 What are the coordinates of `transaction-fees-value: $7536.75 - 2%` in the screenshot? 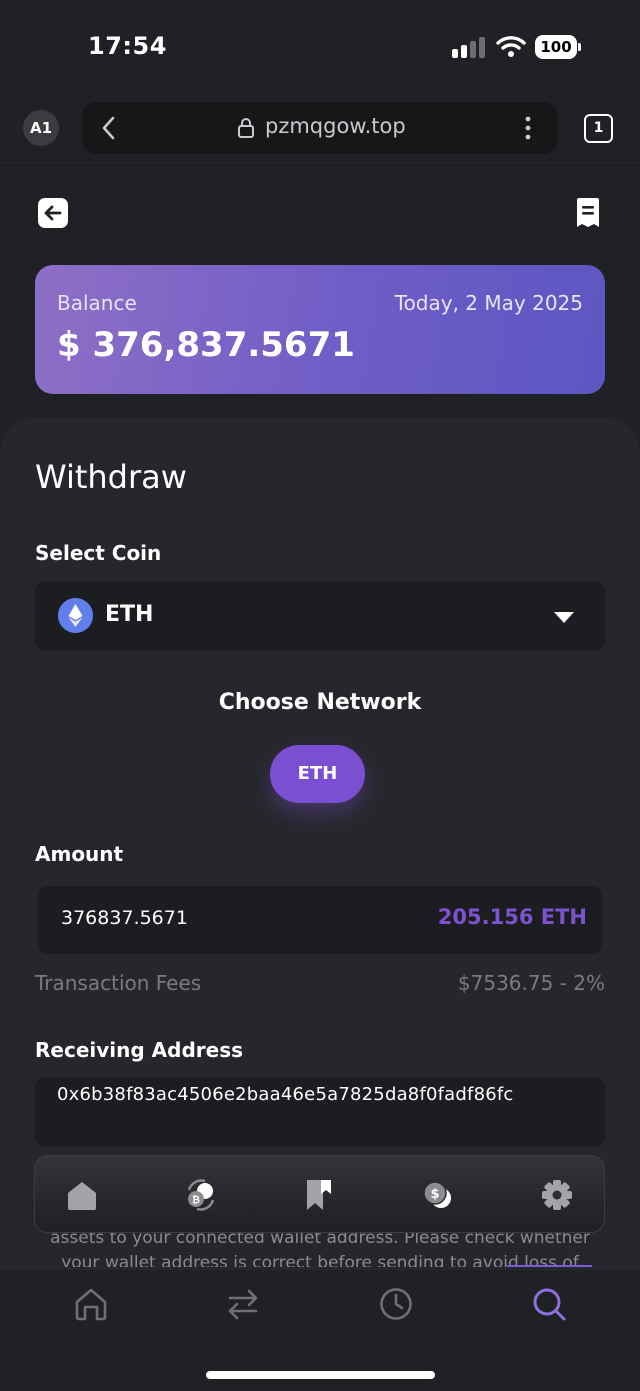 It's located at (531, 983).